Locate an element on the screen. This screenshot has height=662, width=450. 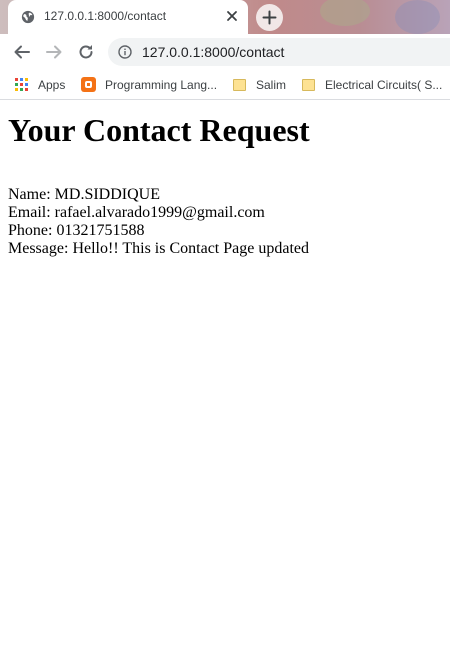
back-arrow-icon is located at coordinates (22, 52).